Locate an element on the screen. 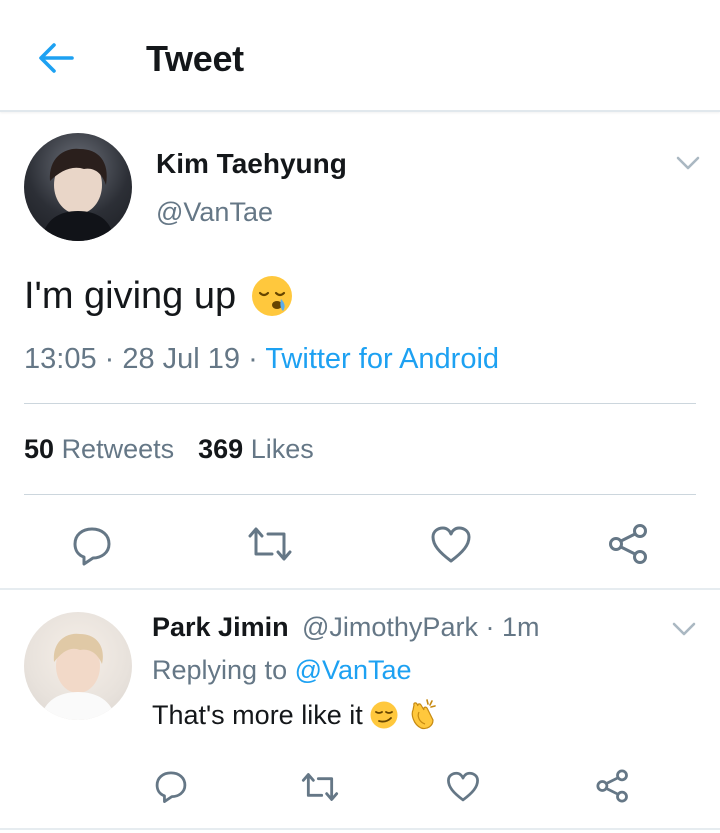 This screenshot has height=833, width=720. reply-text: That's more like it is located at coordinates (295, 715).